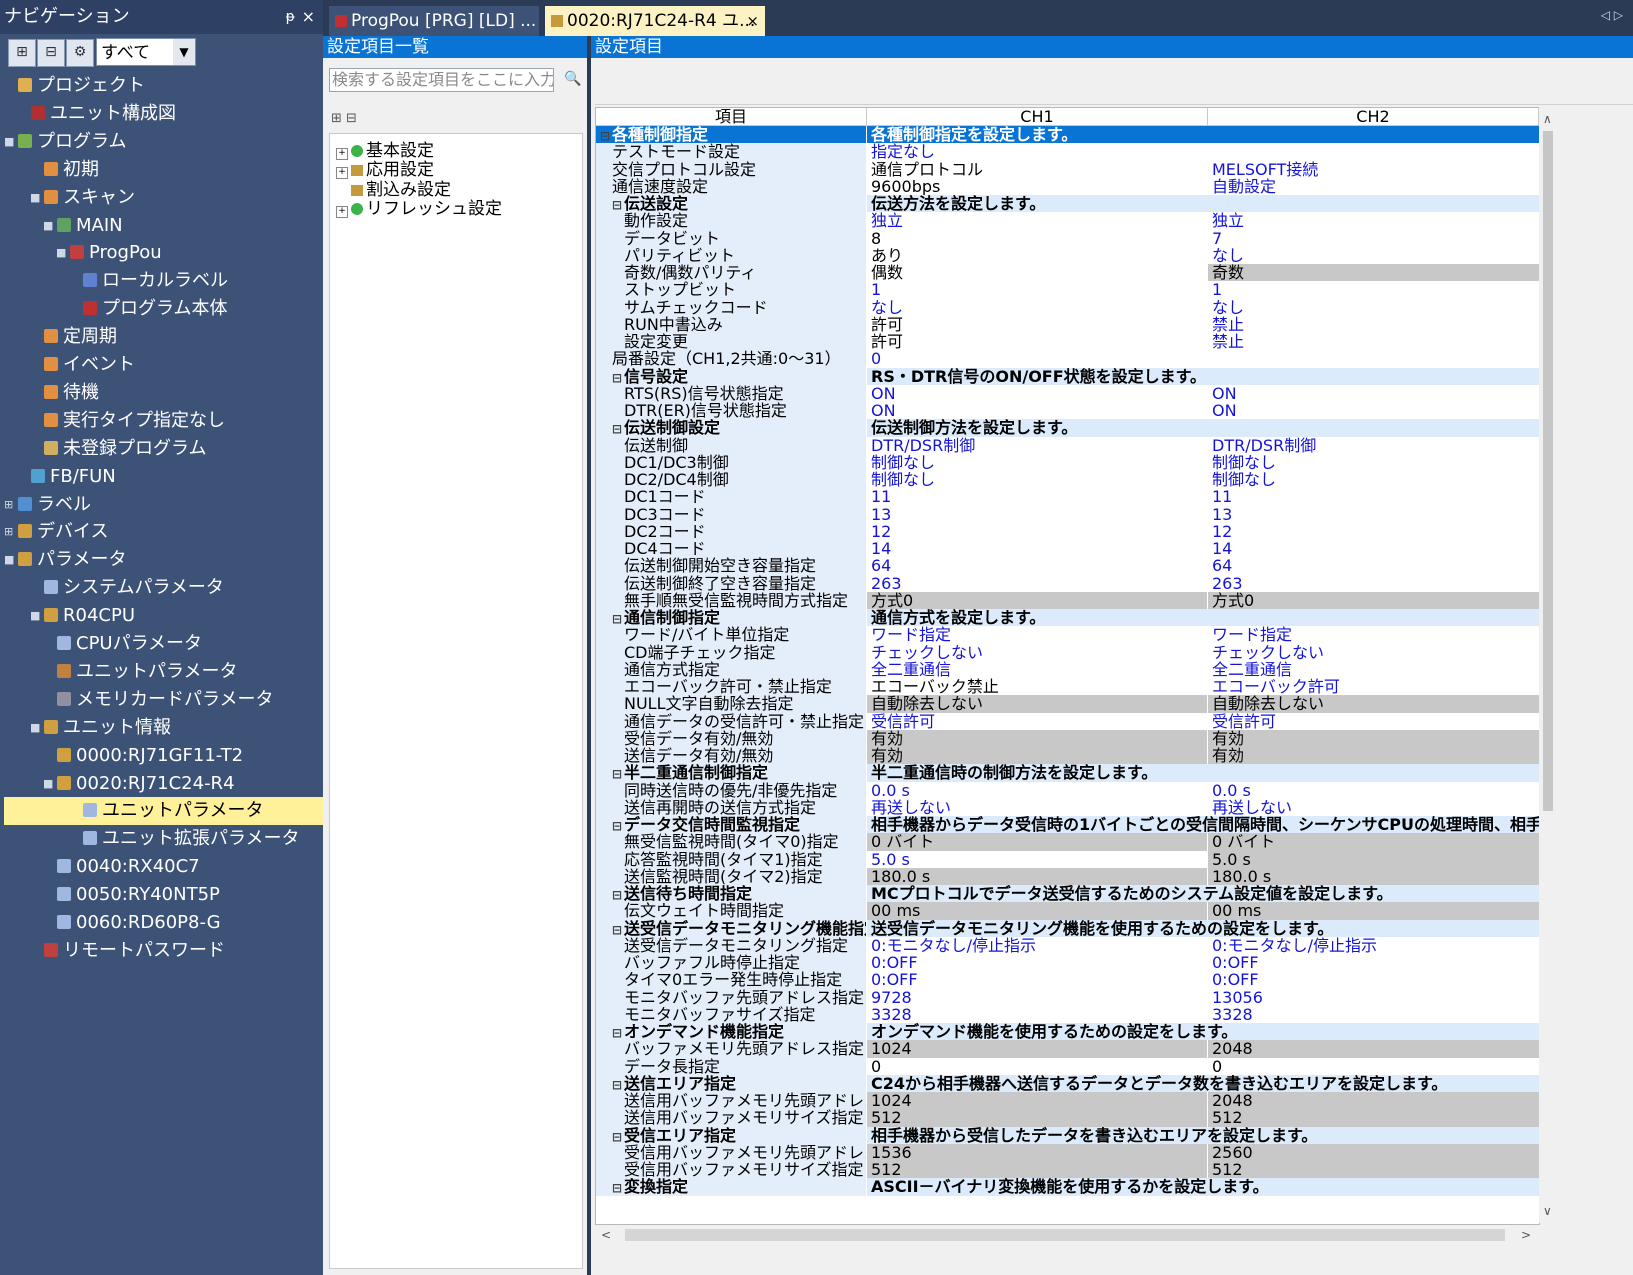  I want to click on ch1-value-cell: ON, so click(1037, 410).